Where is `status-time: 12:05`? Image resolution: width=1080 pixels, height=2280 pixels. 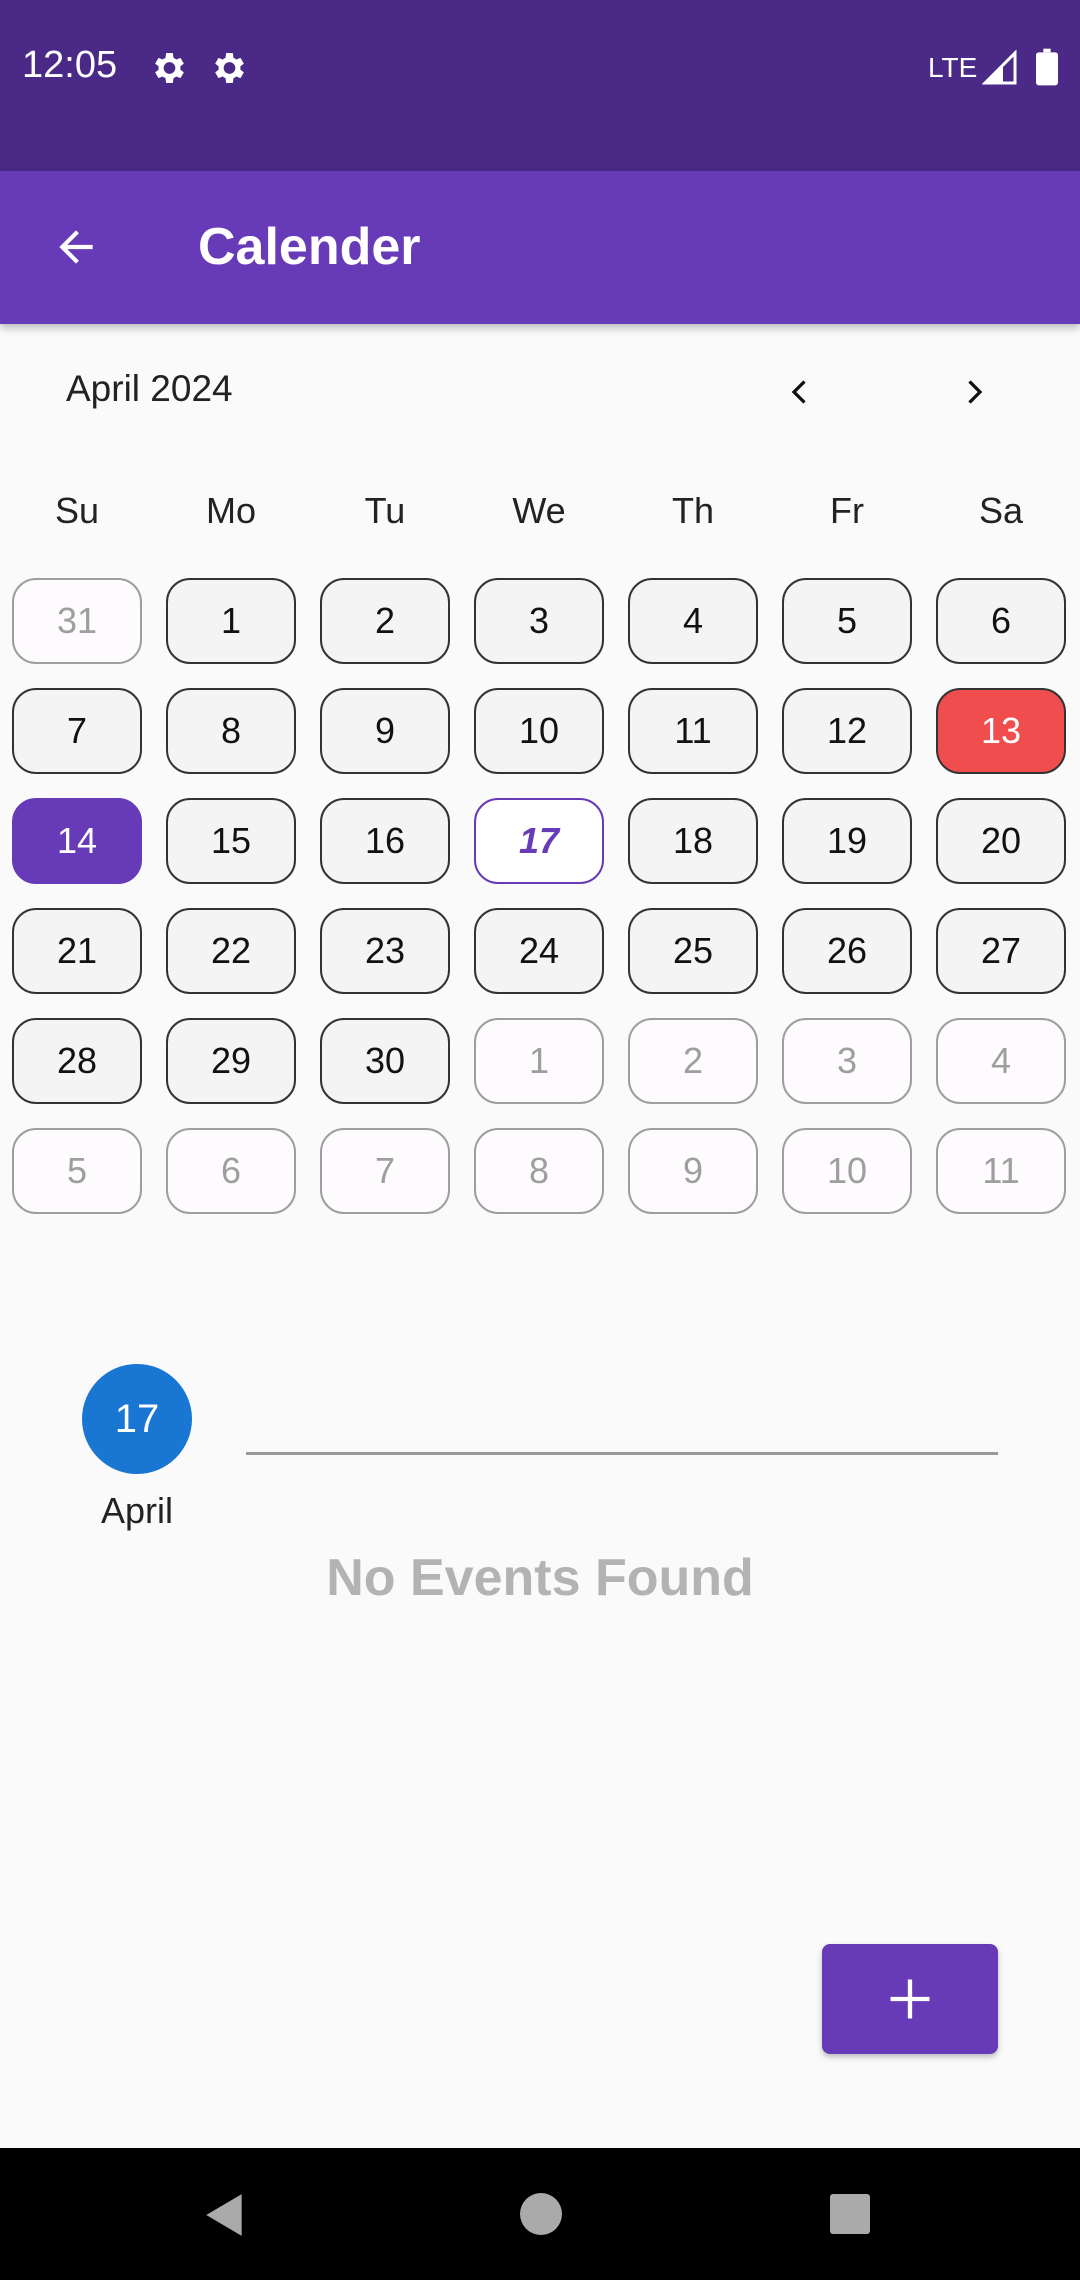 status-time: 12:05 is located at coordinates (70, 65).